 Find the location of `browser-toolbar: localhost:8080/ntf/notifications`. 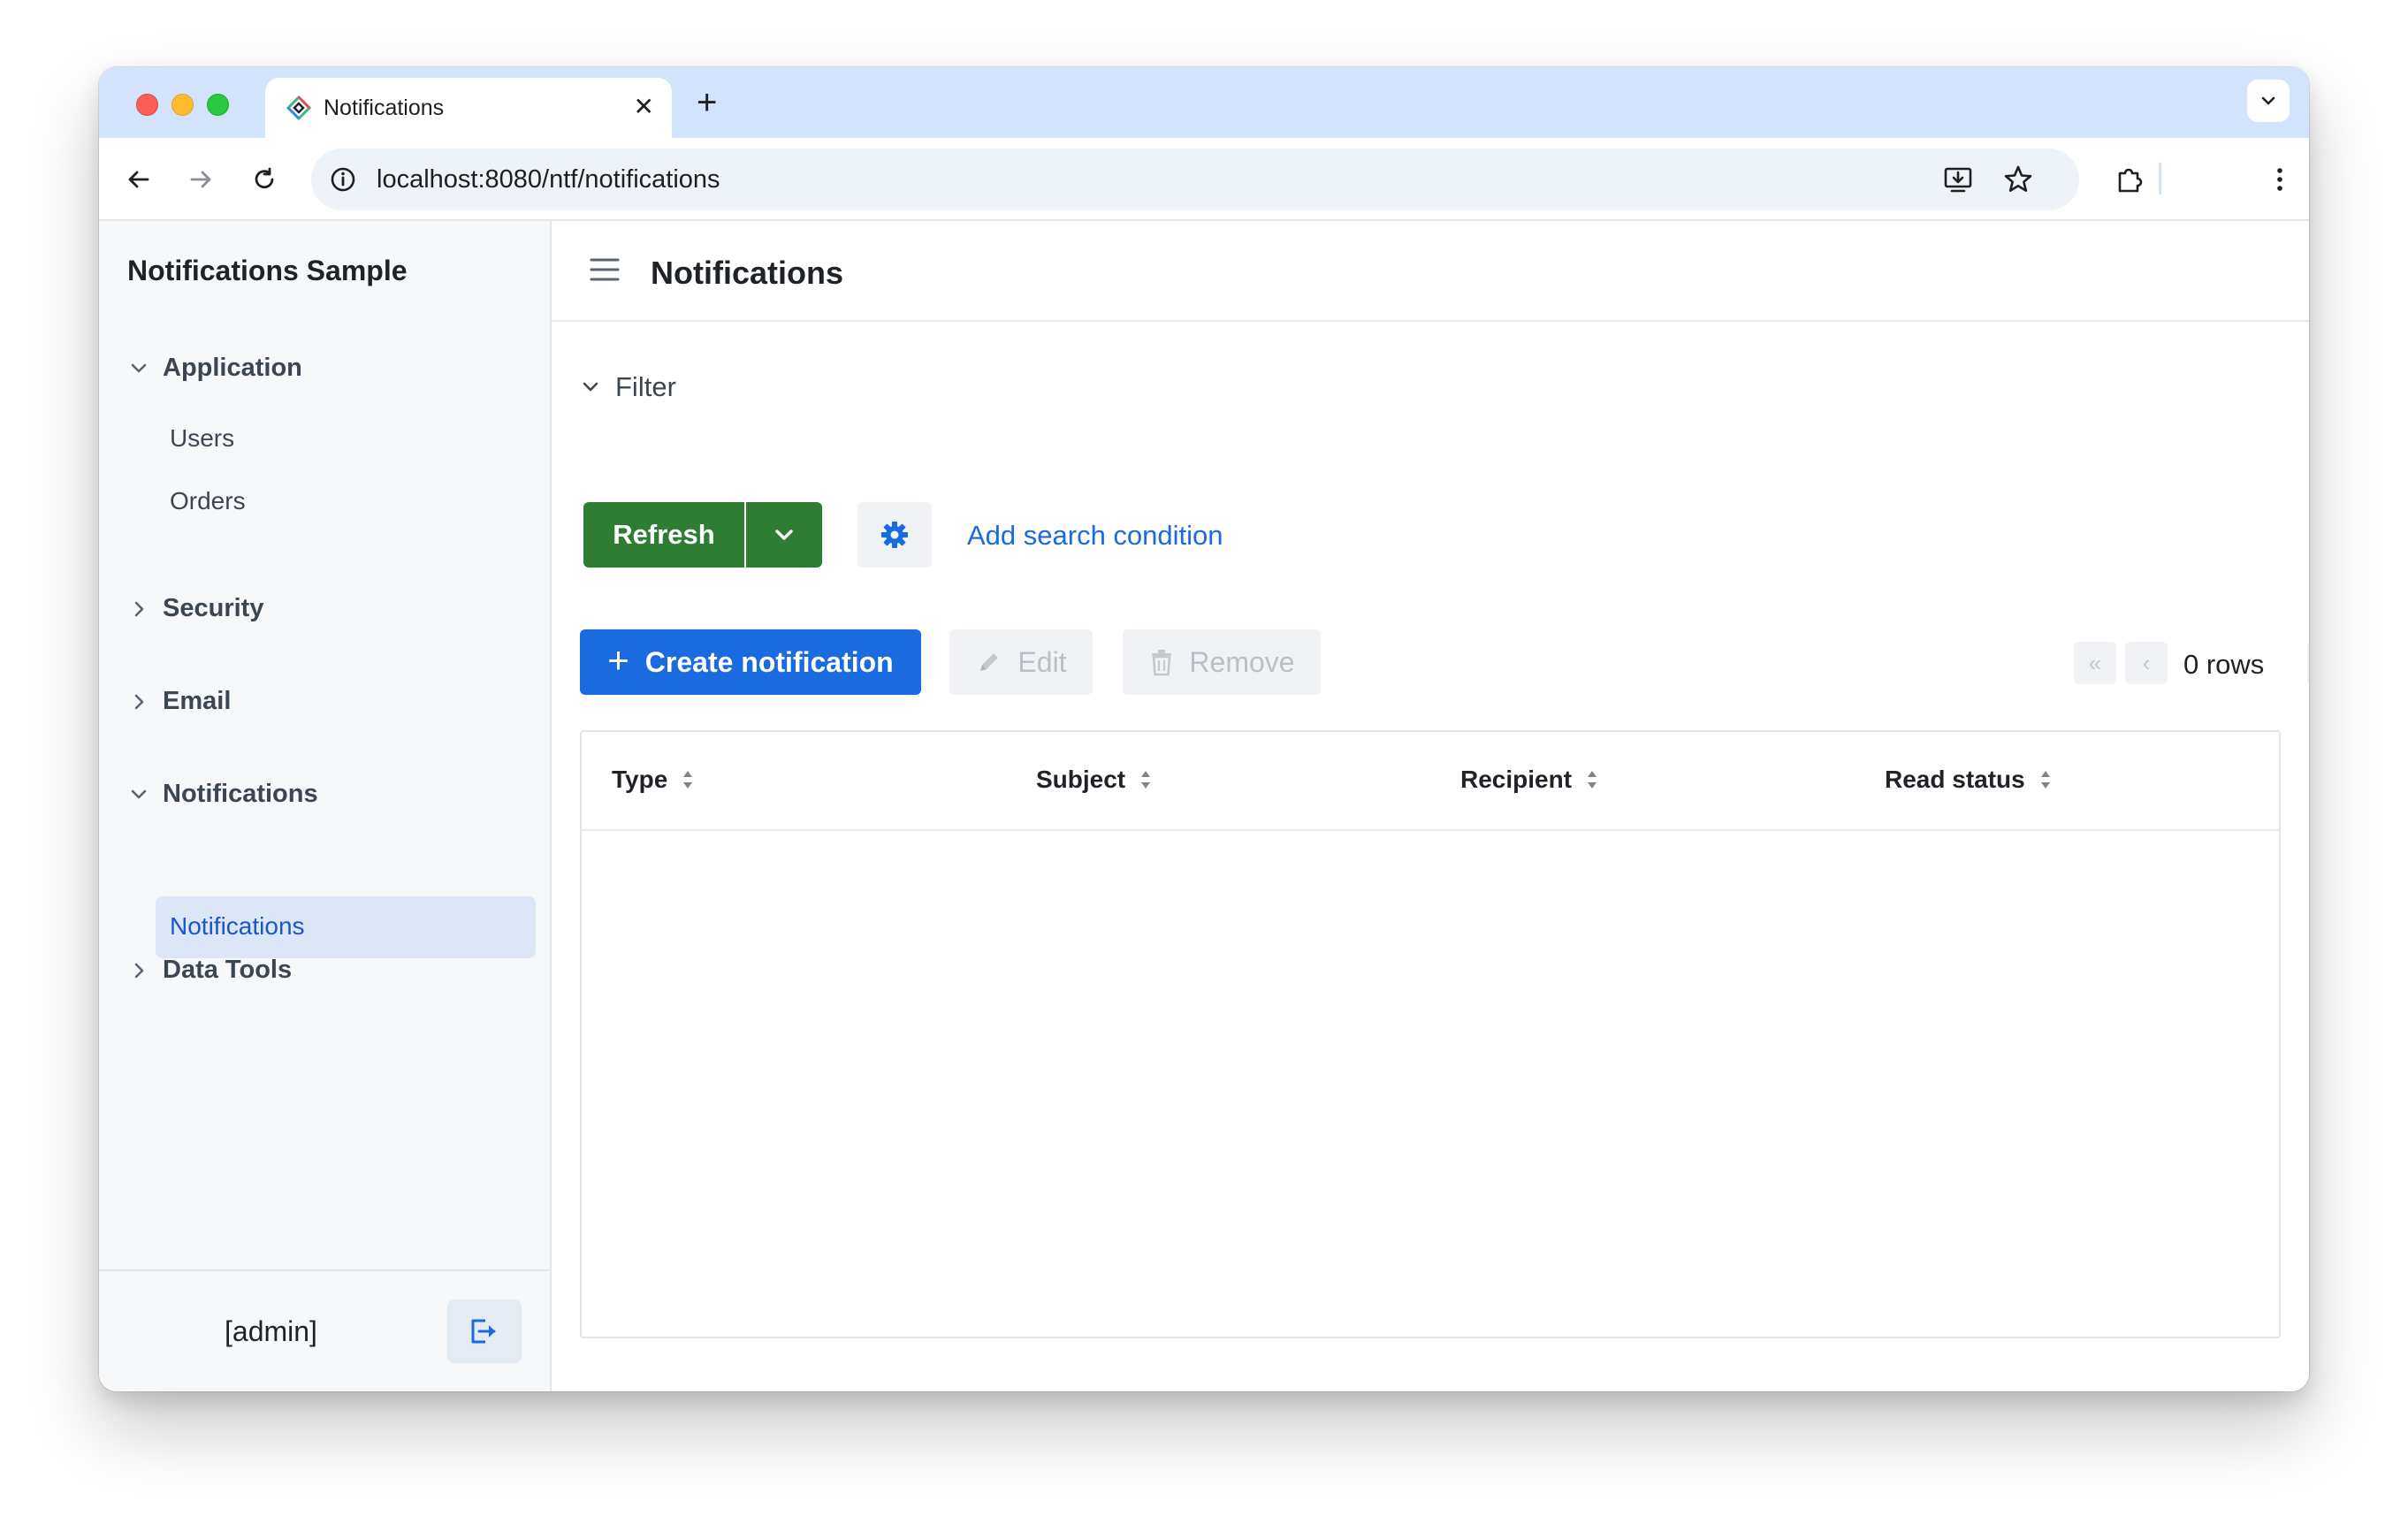

browser-toolbar: localhost:8080/ntf/notifications is located at coordinates (1204, 179).